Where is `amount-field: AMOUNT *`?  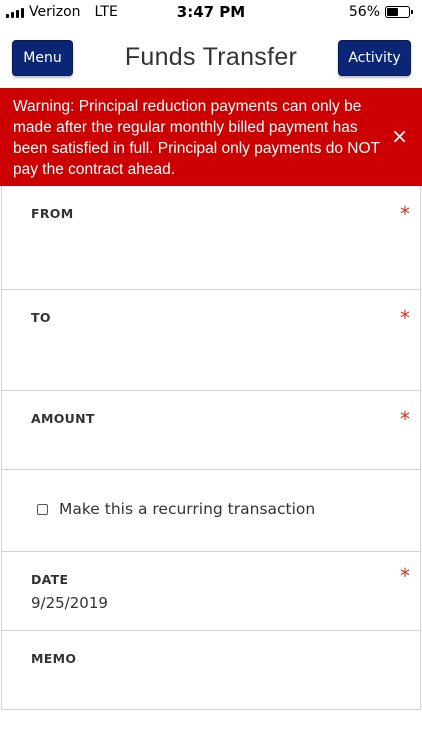
amount-field: AMOUNT * is located at coordinates (211, 430).